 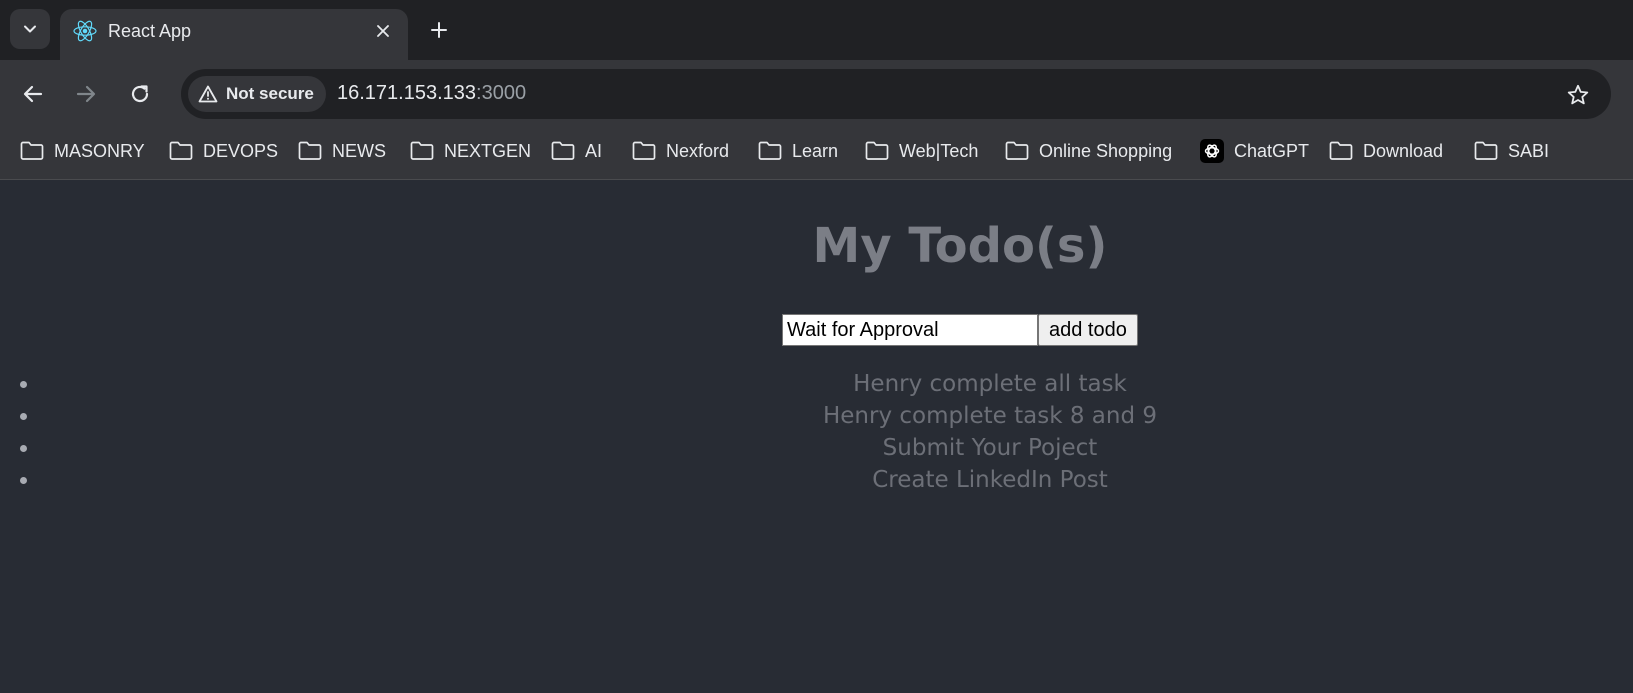 I want to click on url-host: 16.171.153.133, so click(x=407, y=93).